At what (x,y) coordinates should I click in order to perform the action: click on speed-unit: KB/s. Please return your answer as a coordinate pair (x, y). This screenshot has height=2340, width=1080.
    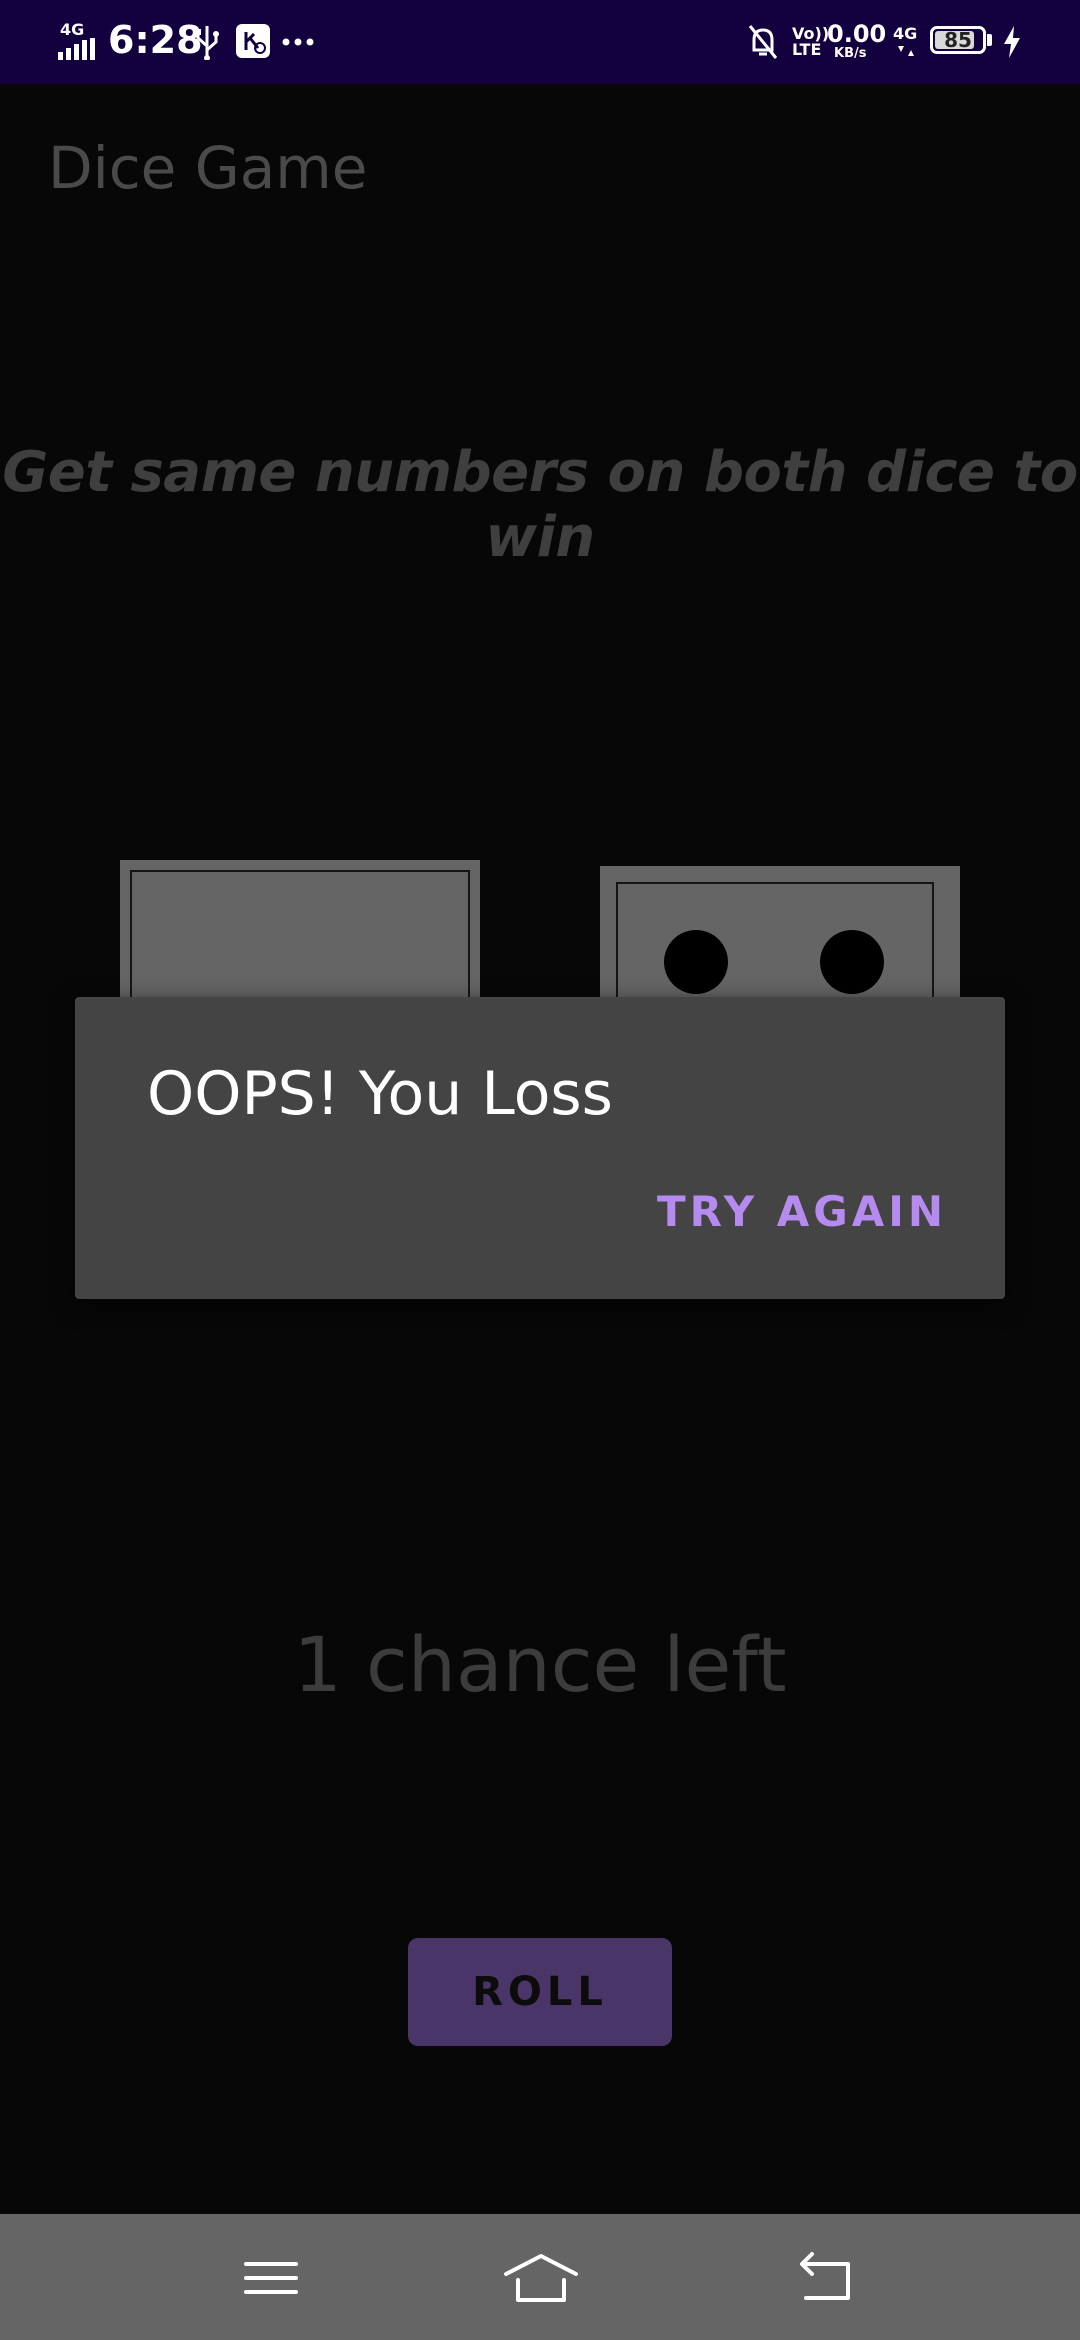
    Looking at the image, I should click on (850, 53).